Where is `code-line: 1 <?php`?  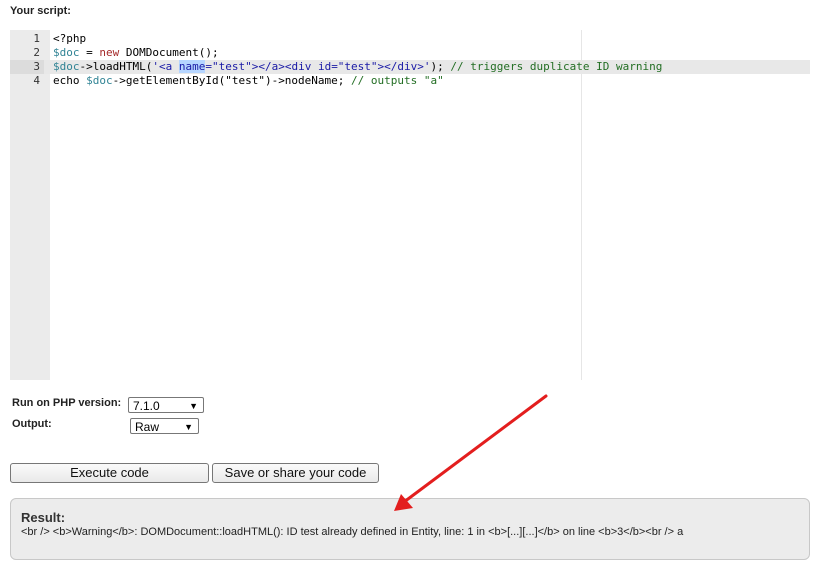 code-line: 1 <?php is located at coordinates (410, 39).